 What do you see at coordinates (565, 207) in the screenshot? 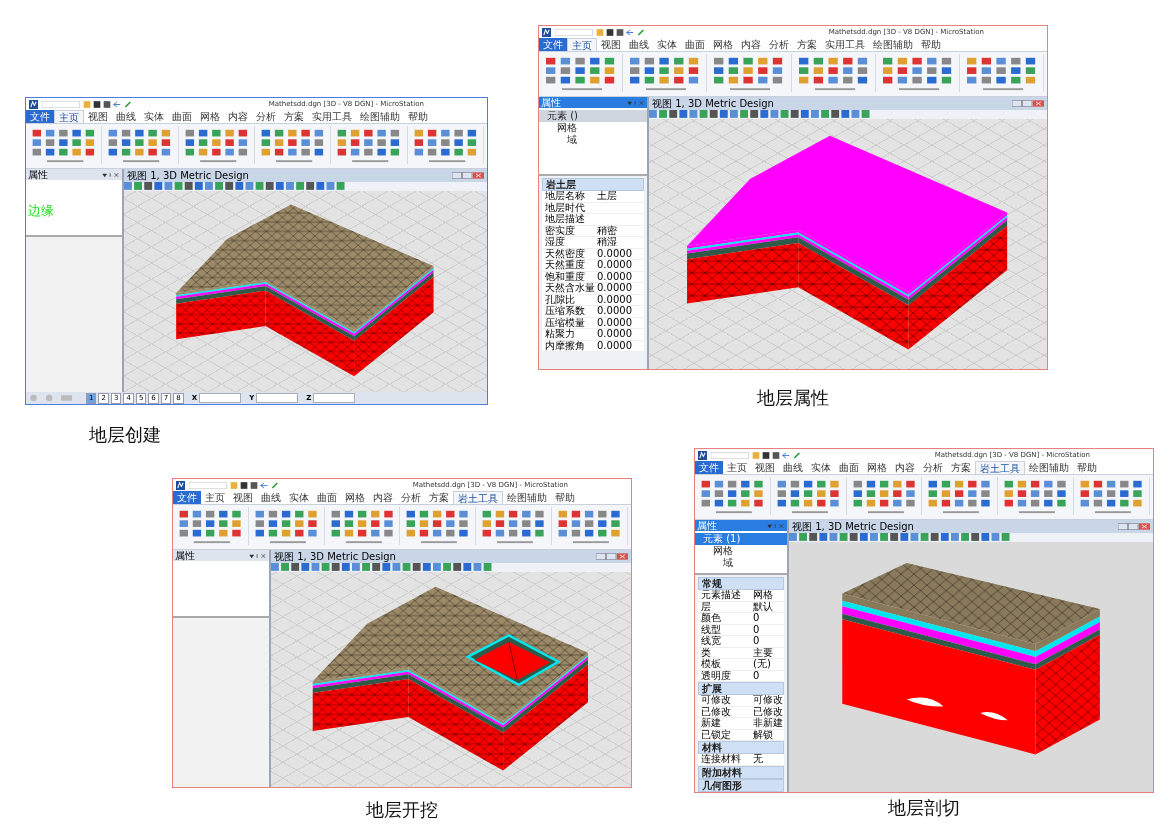
I see `property-label: 地层时代` at bounding box center [565, 207].